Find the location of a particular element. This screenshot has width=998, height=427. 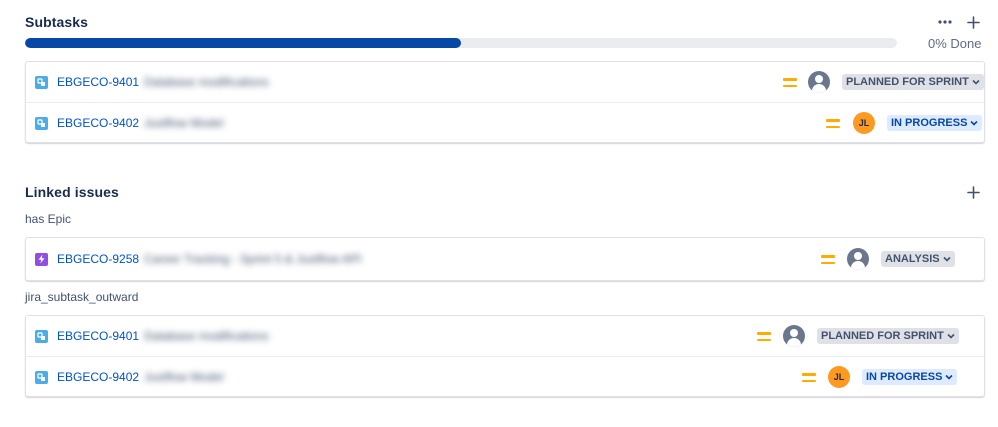

more-horizontal-icon is located at coordinates (945, 22).